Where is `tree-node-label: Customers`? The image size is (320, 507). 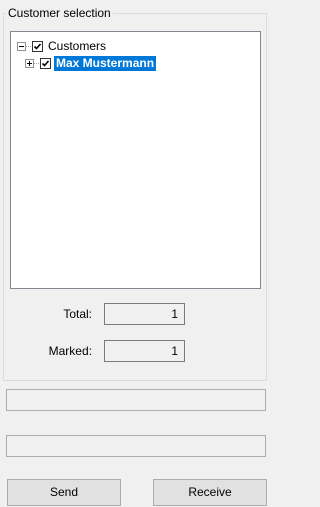 tree-node-label: Customers is located at coordinates (77, 46).